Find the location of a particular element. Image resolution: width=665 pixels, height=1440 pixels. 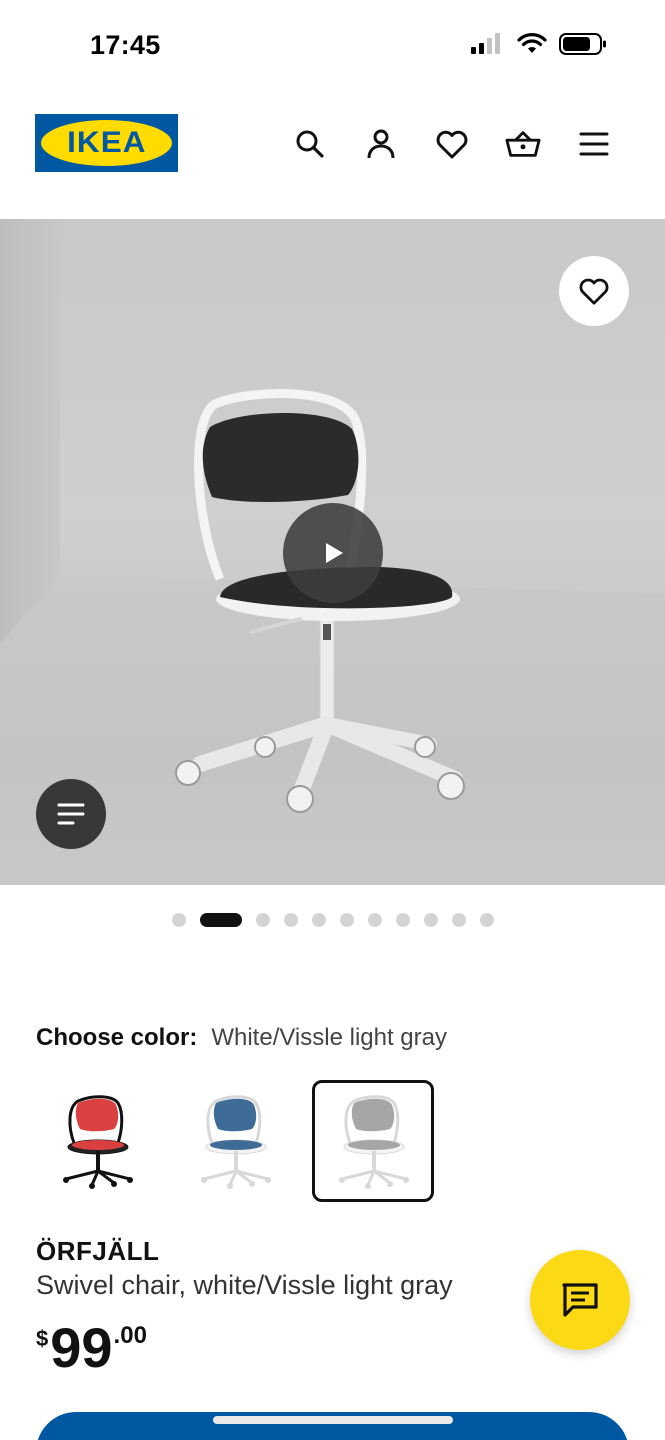

color-swatch-red-black is located at coordinates (97, 1141).